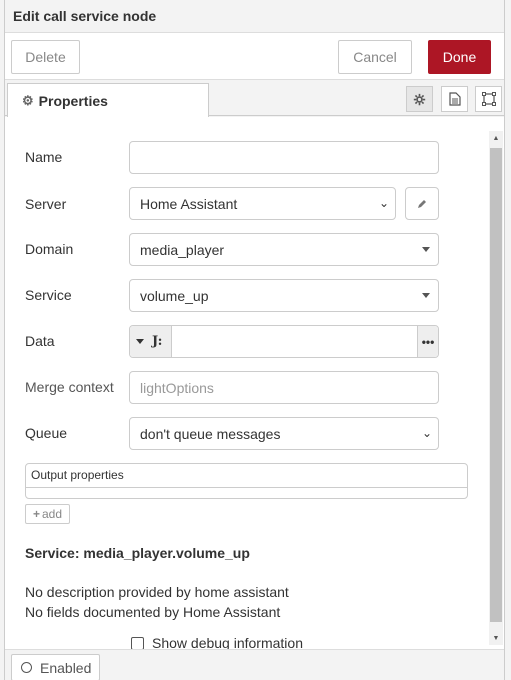 This screenshot has height=680, width=511. What do you see at coordinates (46, 433) in the screenshot?
I see `queue-label: Queue` at bounding box center [46, 433].